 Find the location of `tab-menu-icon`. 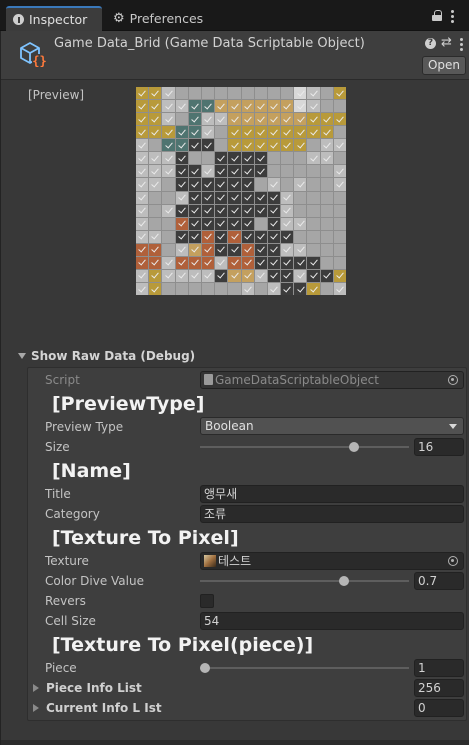

tab-menu-icon is located at coordinates (452, 16).